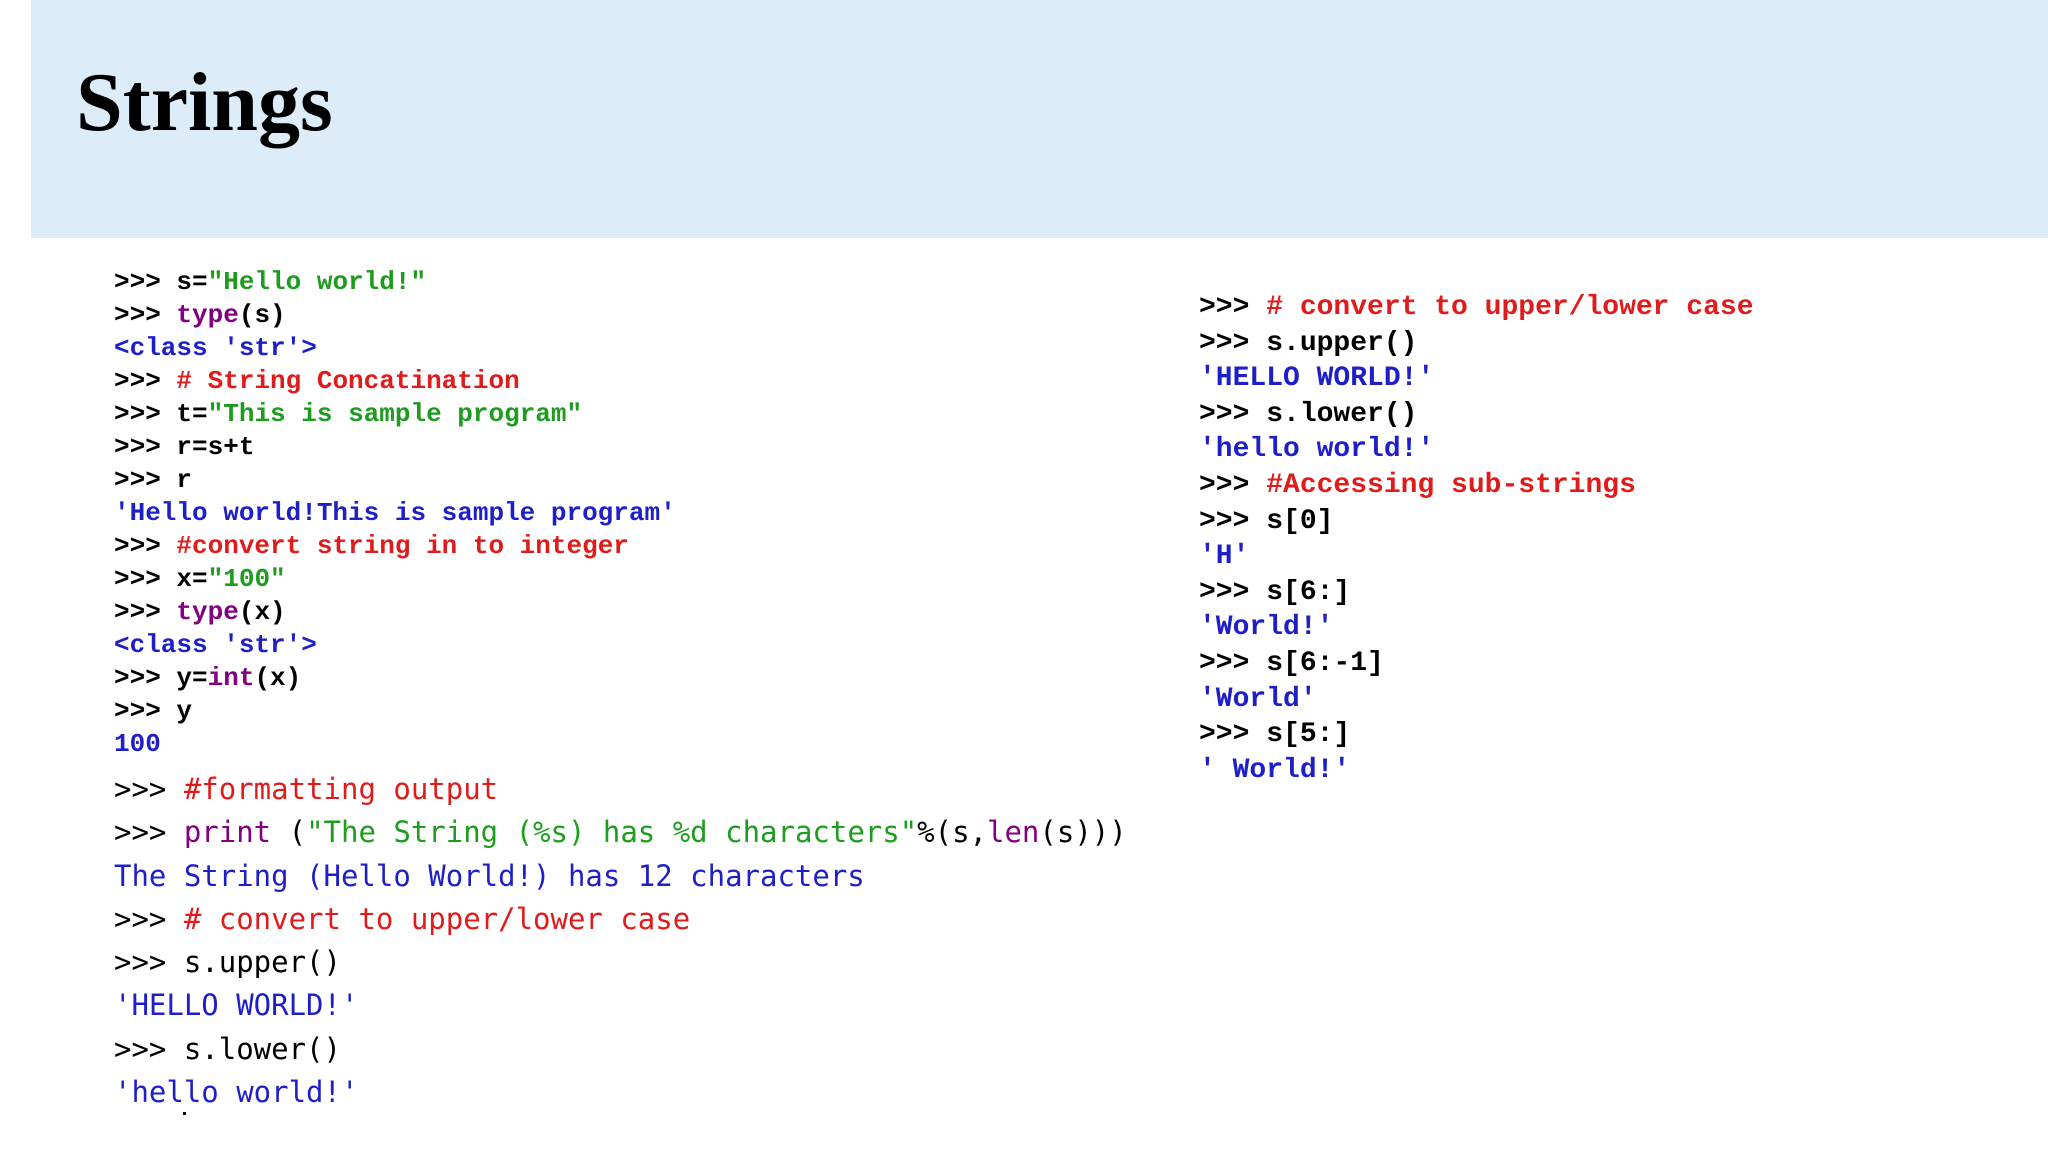  I want to click on comment-text: # String Concatination, so click(348, 381).